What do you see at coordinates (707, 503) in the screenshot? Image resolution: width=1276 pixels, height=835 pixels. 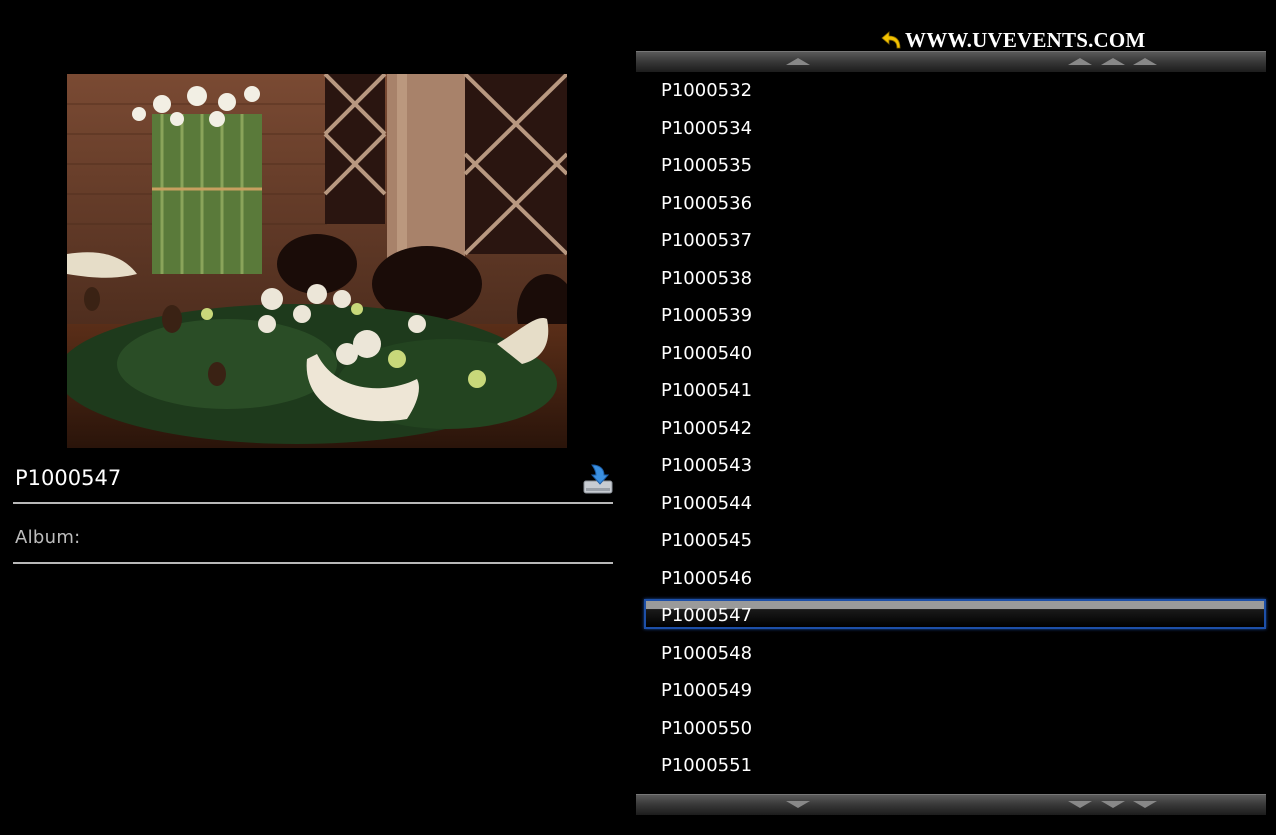 I see `file-list-item-label: P1000544` at bounding box center [707, 503].